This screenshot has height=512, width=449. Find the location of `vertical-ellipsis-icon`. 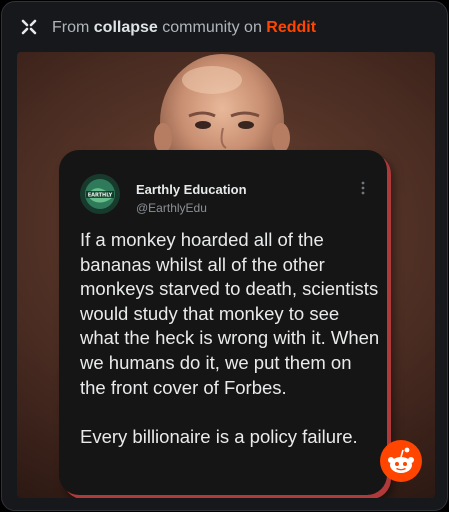

vertical-ellipsis-icon is located at coordinates (363, 188).